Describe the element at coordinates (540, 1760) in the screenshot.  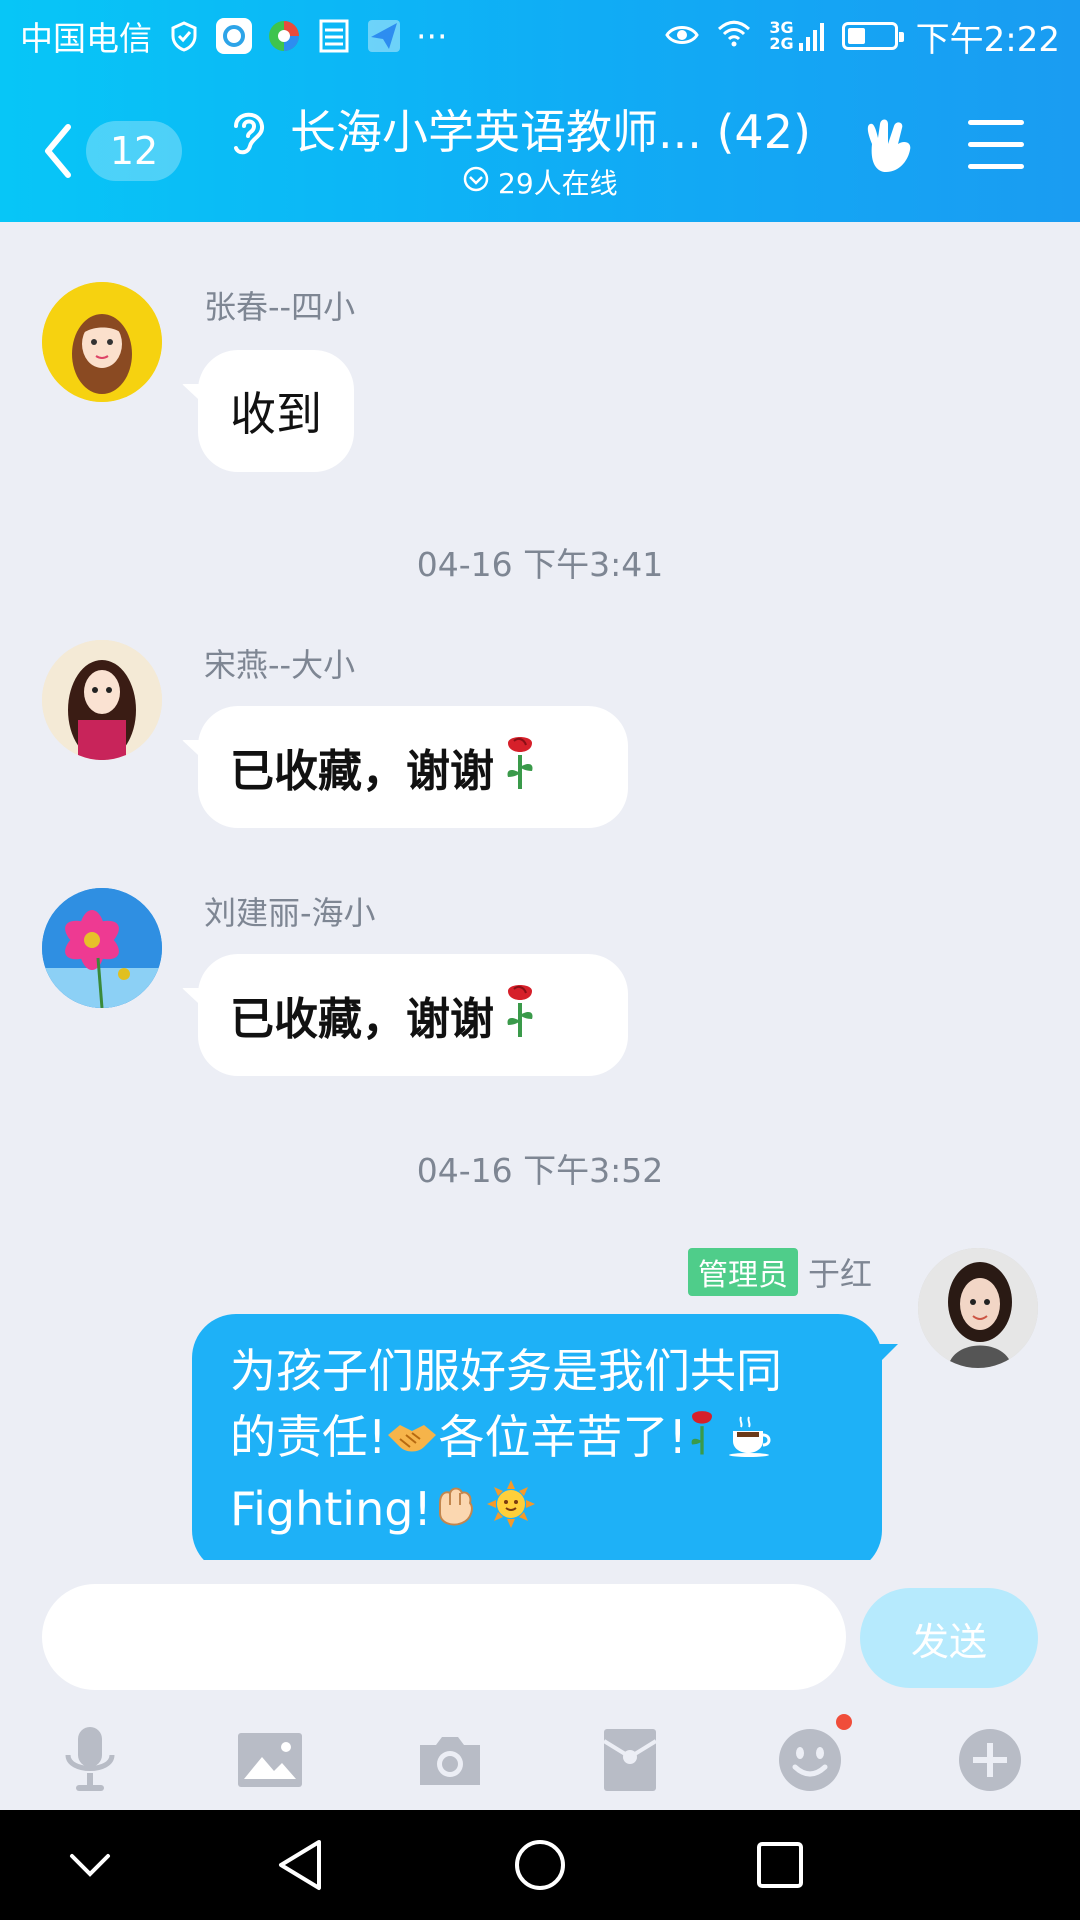
I see `input-toolbar` at that location.